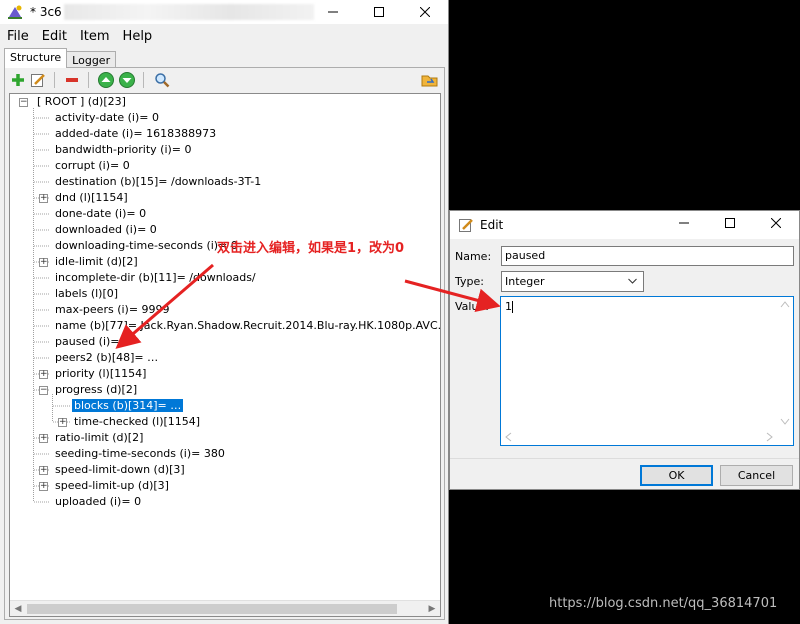 This screenshot has height=624, width=800. I want to click on search-icon, so click(162, 80).